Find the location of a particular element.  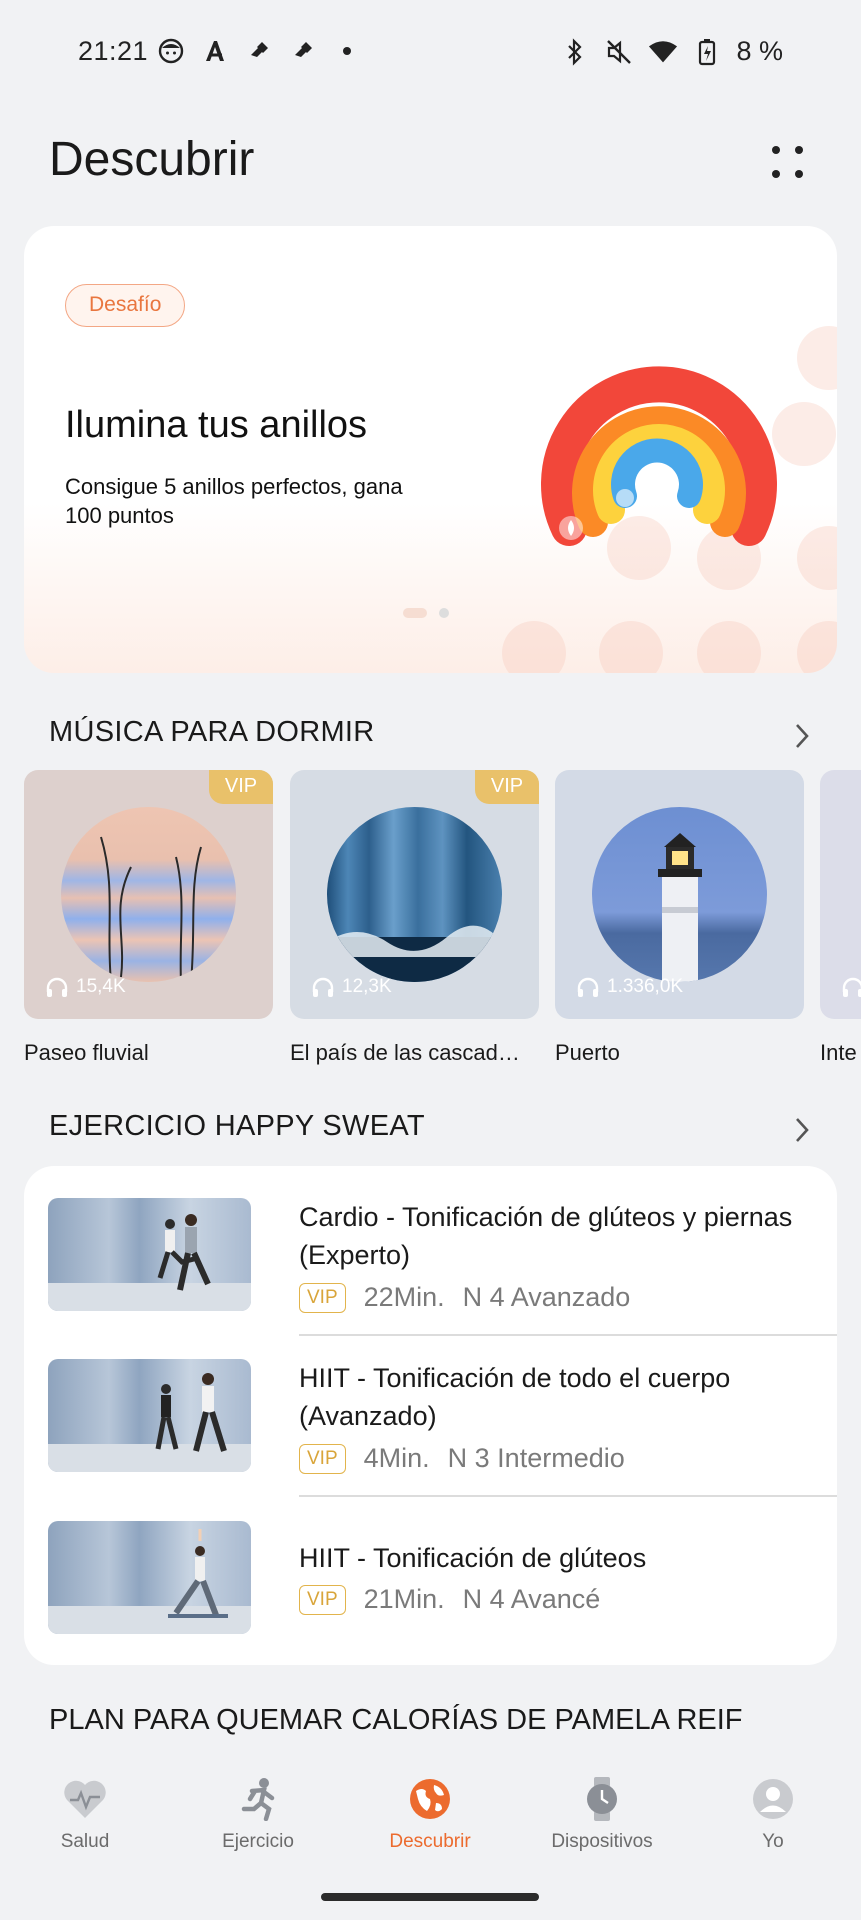

music-title: Paseo fluvial is located at coordinates (86, 1052).